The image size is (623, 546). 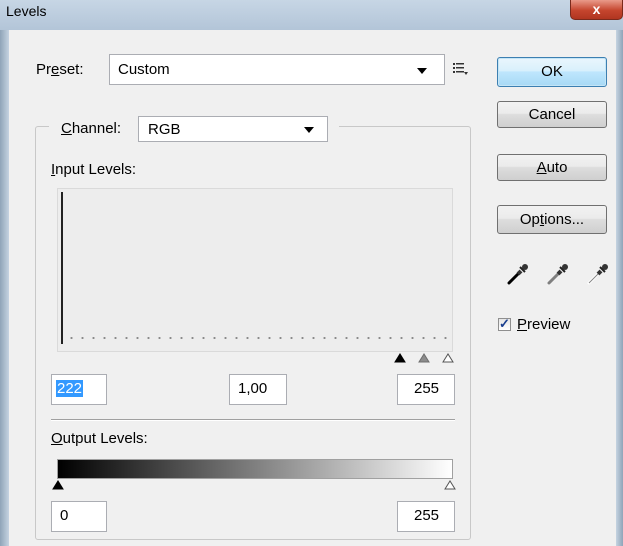 I want to click on channel-label: Channel:, so click(x=91, y=128).